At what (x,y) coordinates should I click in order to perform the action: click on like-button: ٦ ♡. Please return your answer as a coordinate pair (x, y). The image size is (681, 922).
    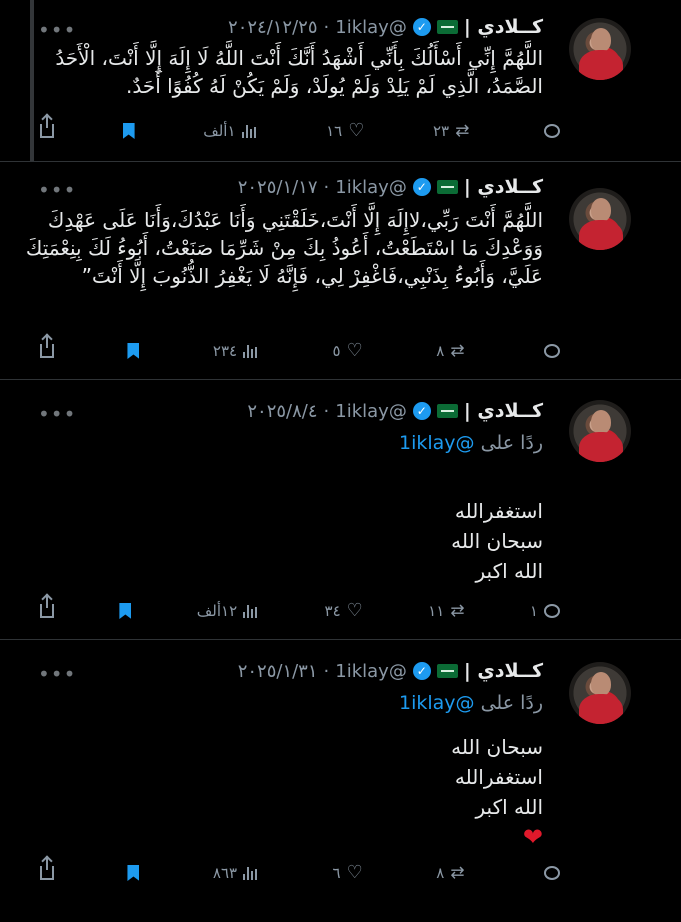
    Looking at the image, I should click on (347, 872).